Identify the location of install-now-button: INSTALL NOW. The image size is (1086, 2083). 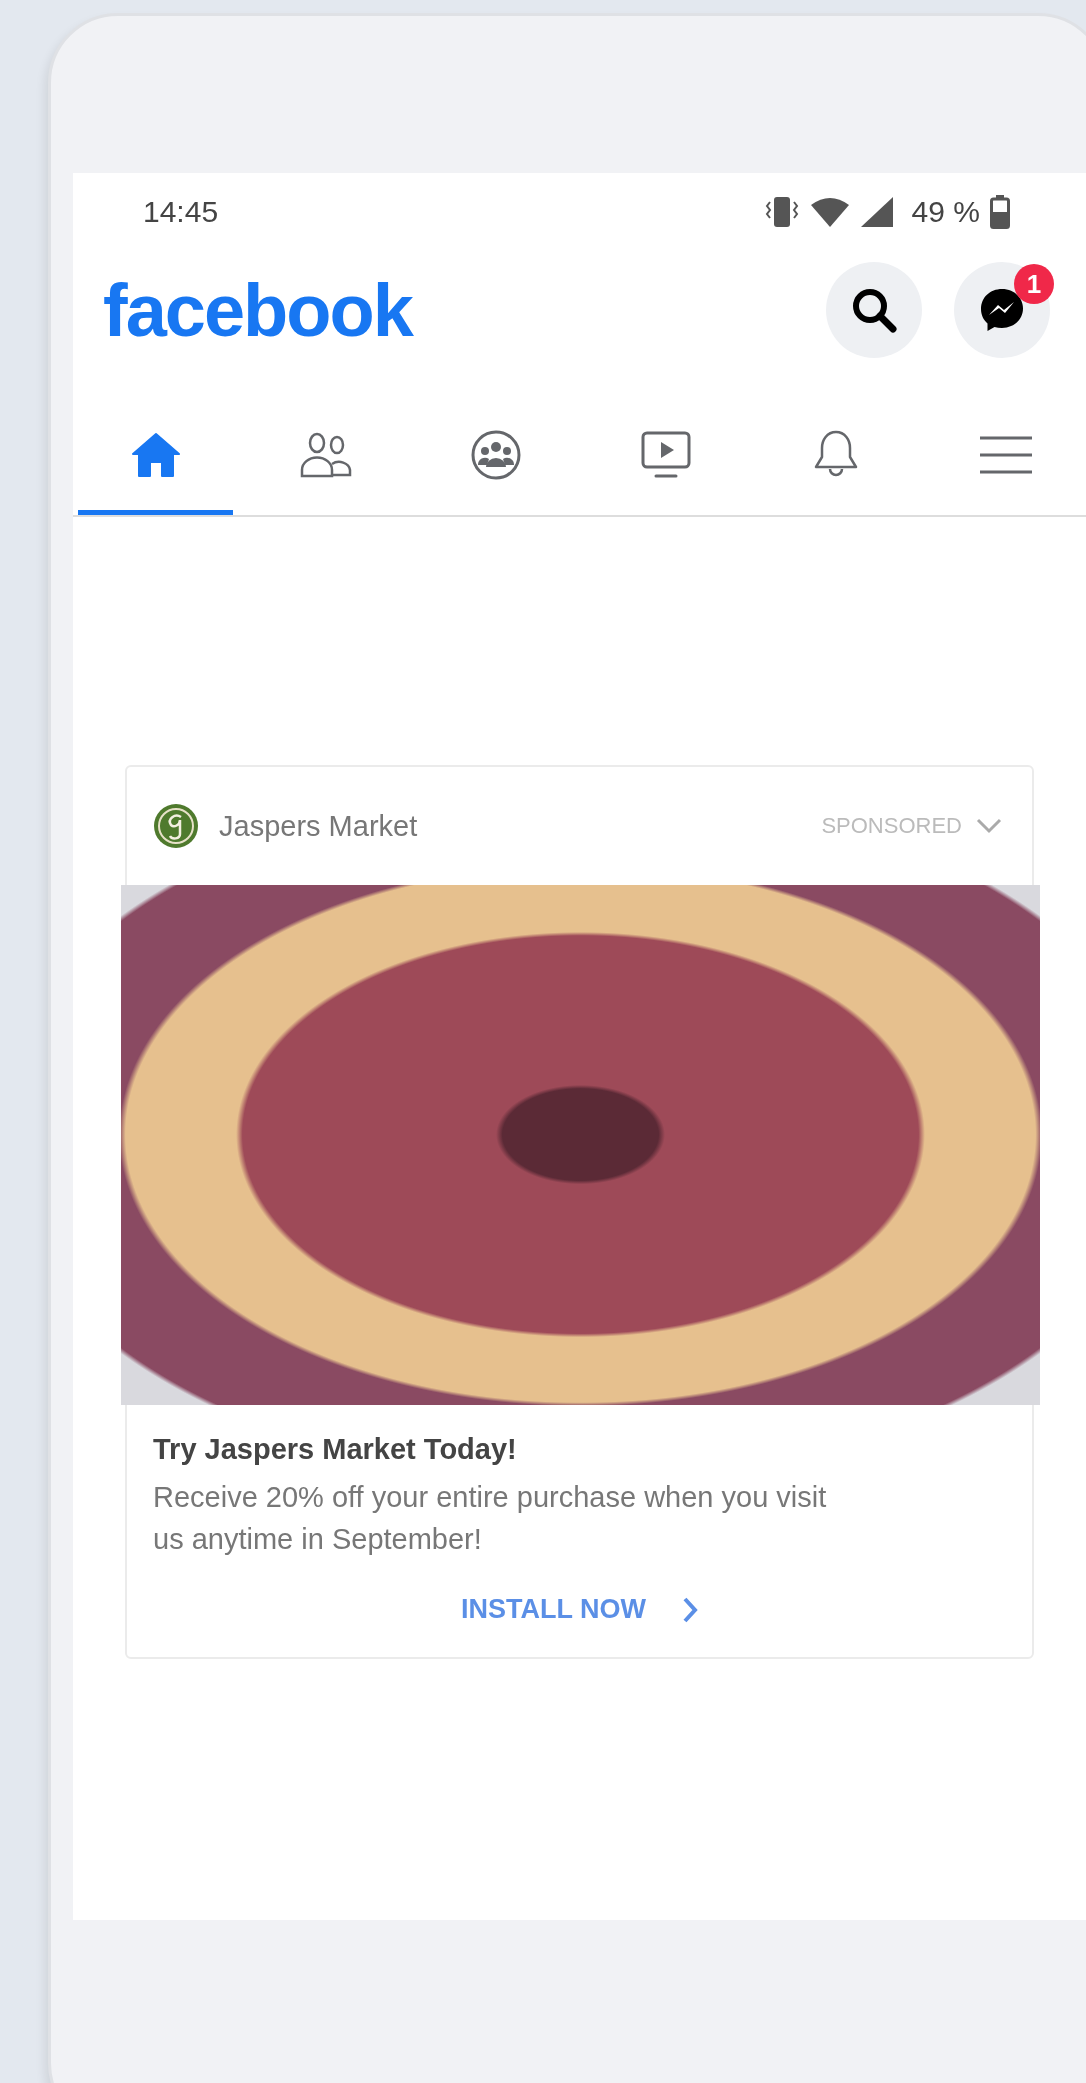
(579, 1610).